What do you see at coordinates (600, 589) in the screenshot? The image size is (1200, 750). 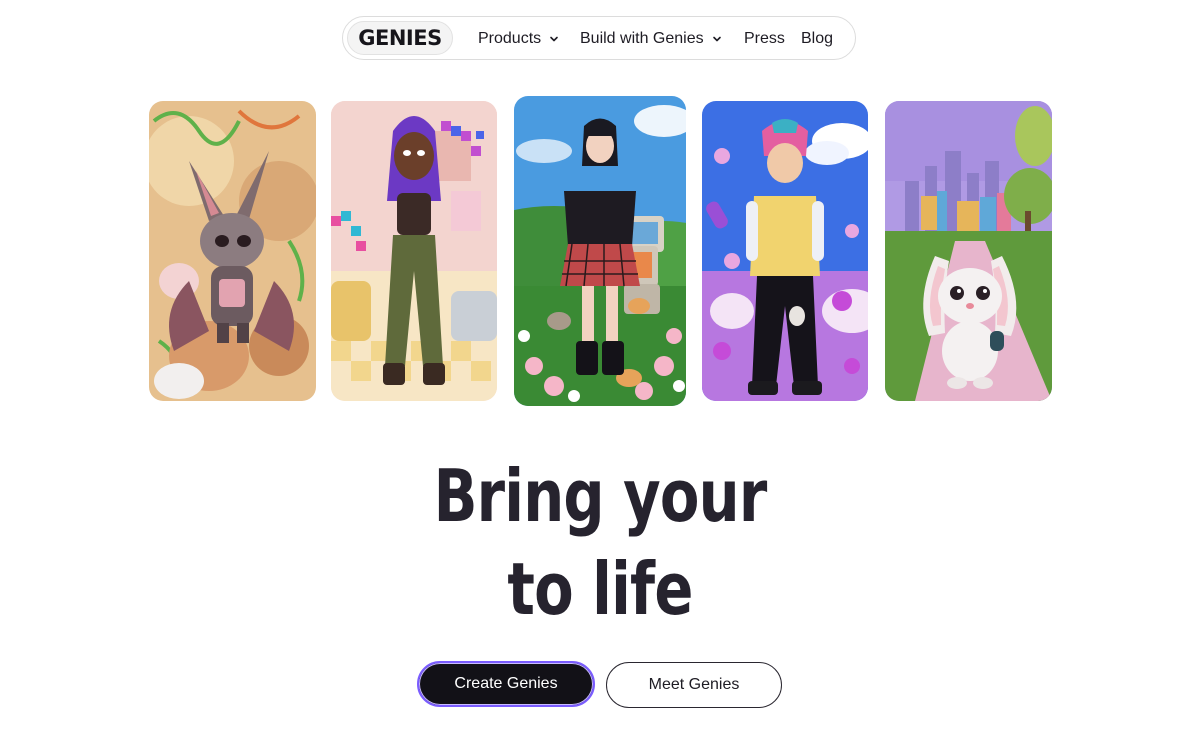 I see `hero-headline-line-2: to life` at bounding box center [600, 589].